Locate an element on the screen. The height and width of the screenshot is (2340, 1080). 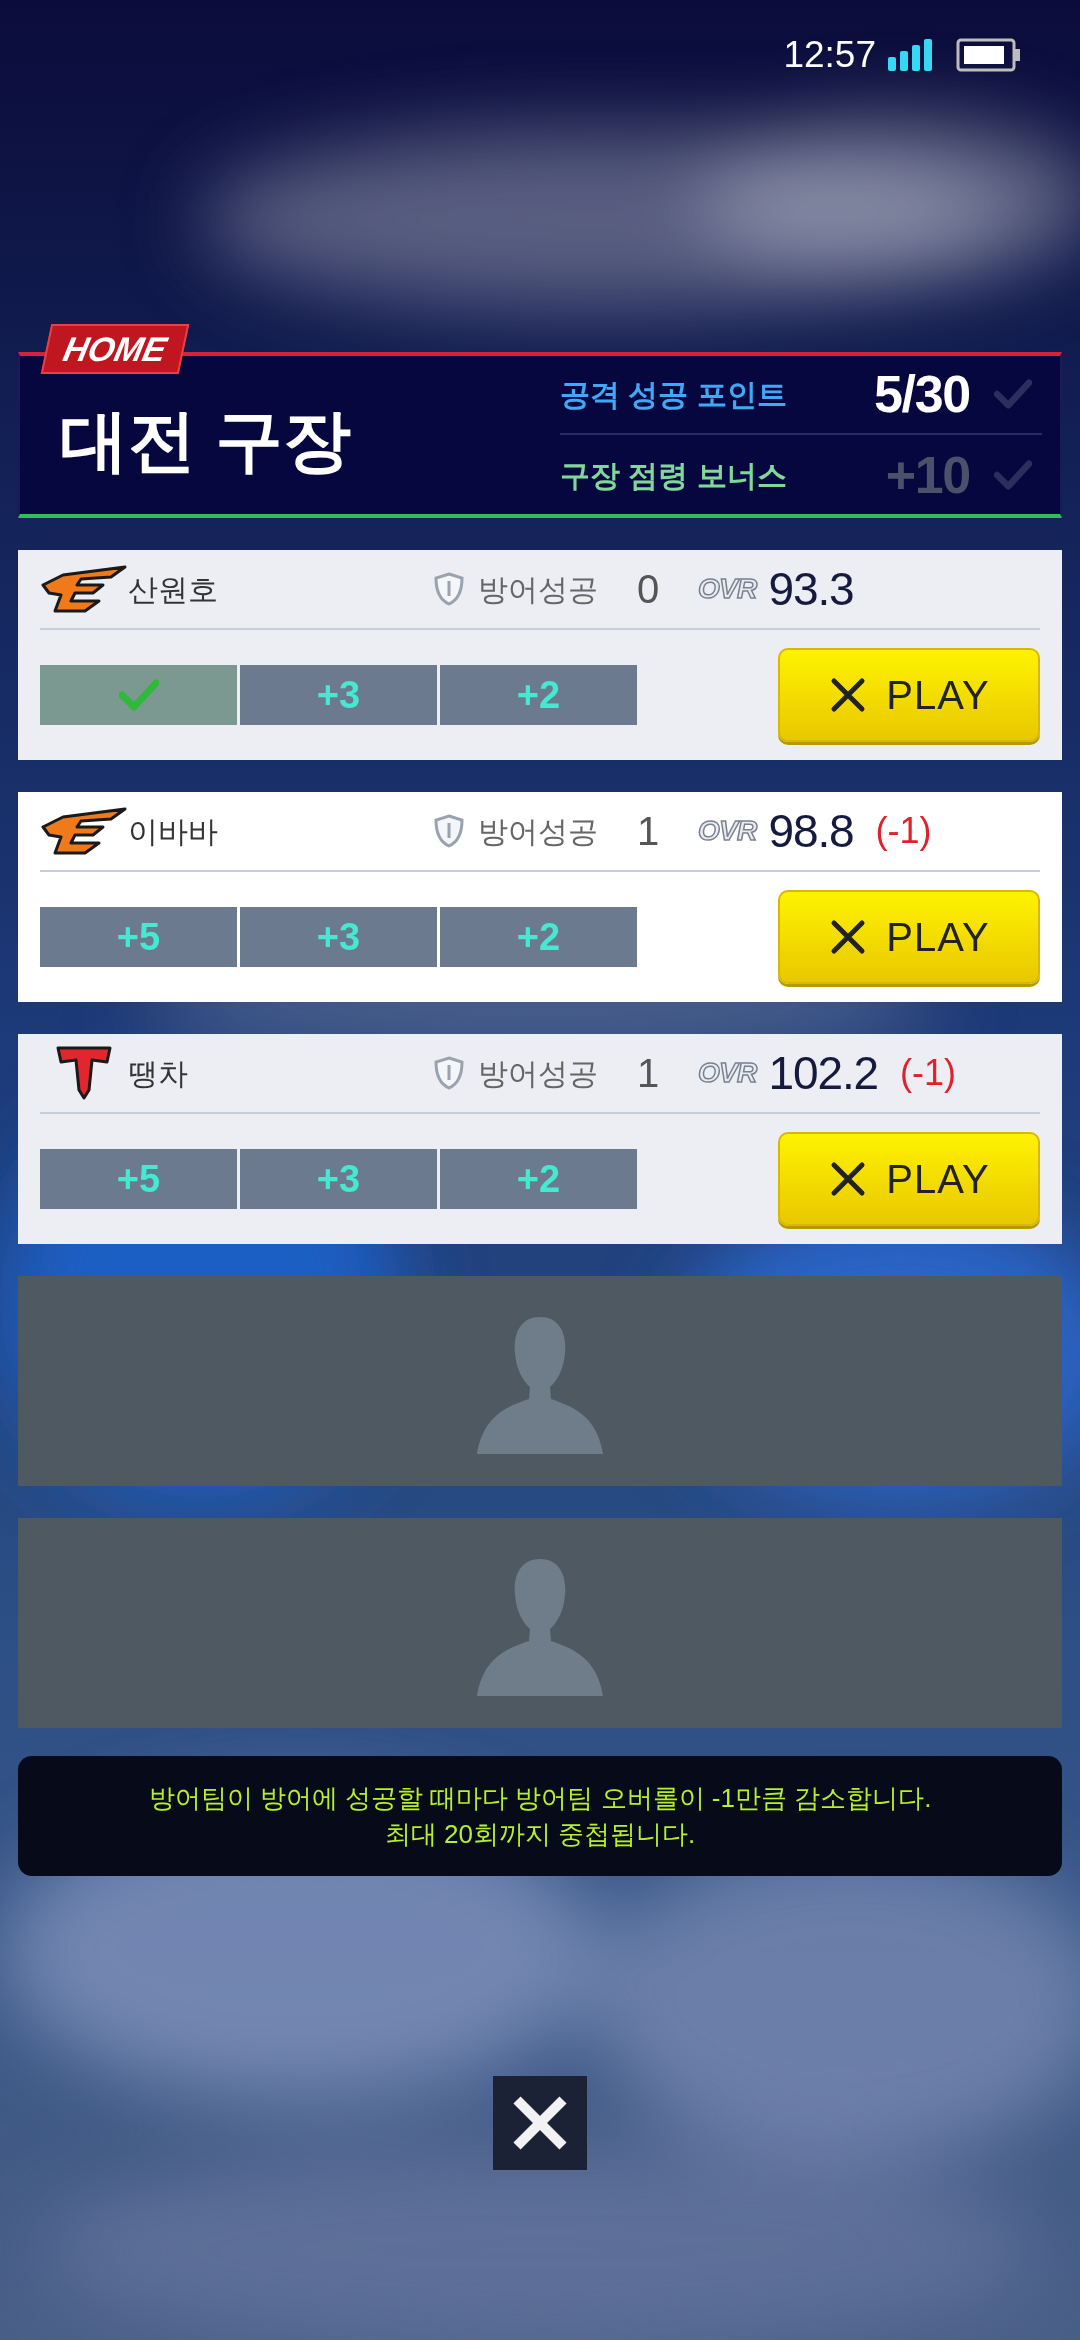
stat-value: +10 is located at coordinates (927, 475).